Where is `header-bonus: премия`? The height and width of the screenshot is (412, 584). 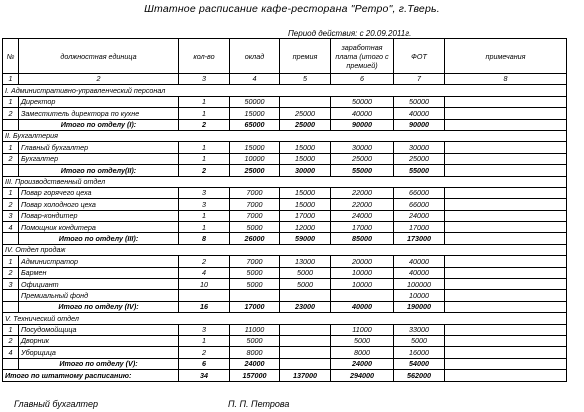
header-bonus: премия is located at coordinates (305, 56).